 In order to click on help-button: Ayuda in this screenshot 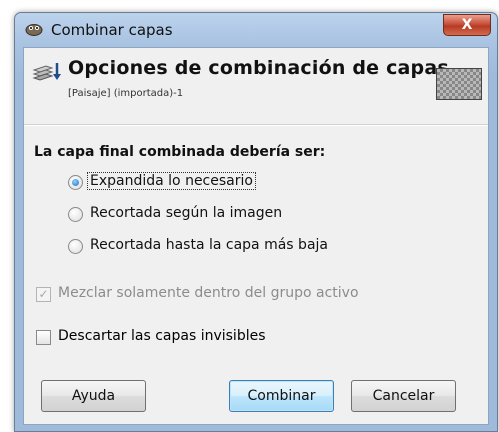, I will do `click(93, 396)`.